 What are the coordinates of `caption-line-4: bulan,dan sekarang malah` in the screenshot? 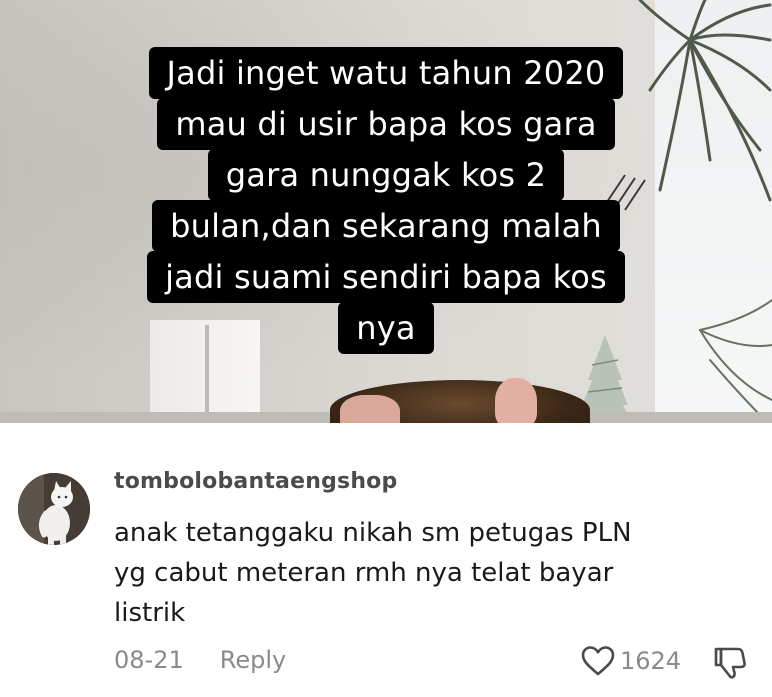 It's located at (386, 226).